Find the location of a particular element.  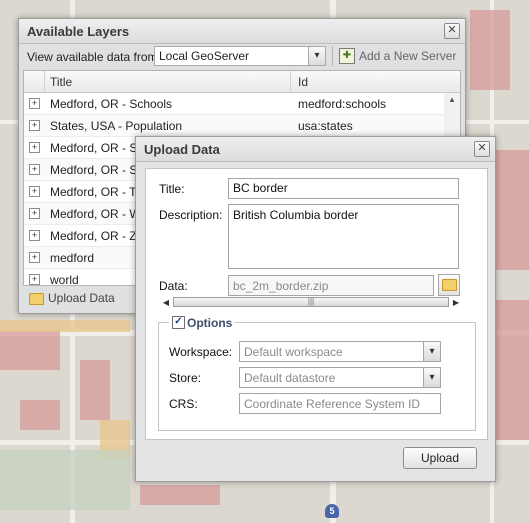

title-label: Title: is located at coordinates (172, 189).